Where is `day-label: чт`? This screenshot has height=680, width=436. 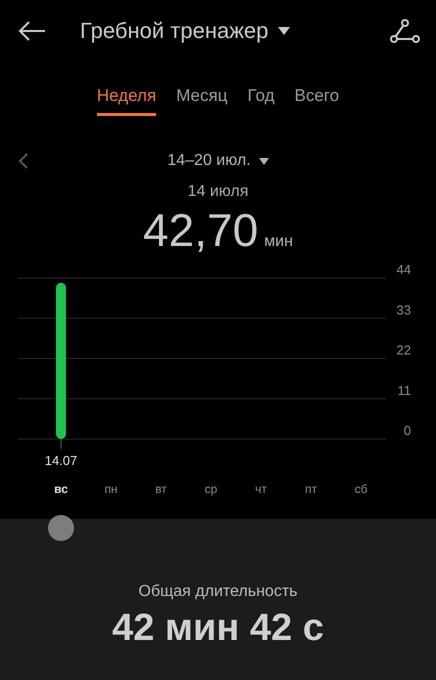 day-label: чт is located at coordinates (261, 489).